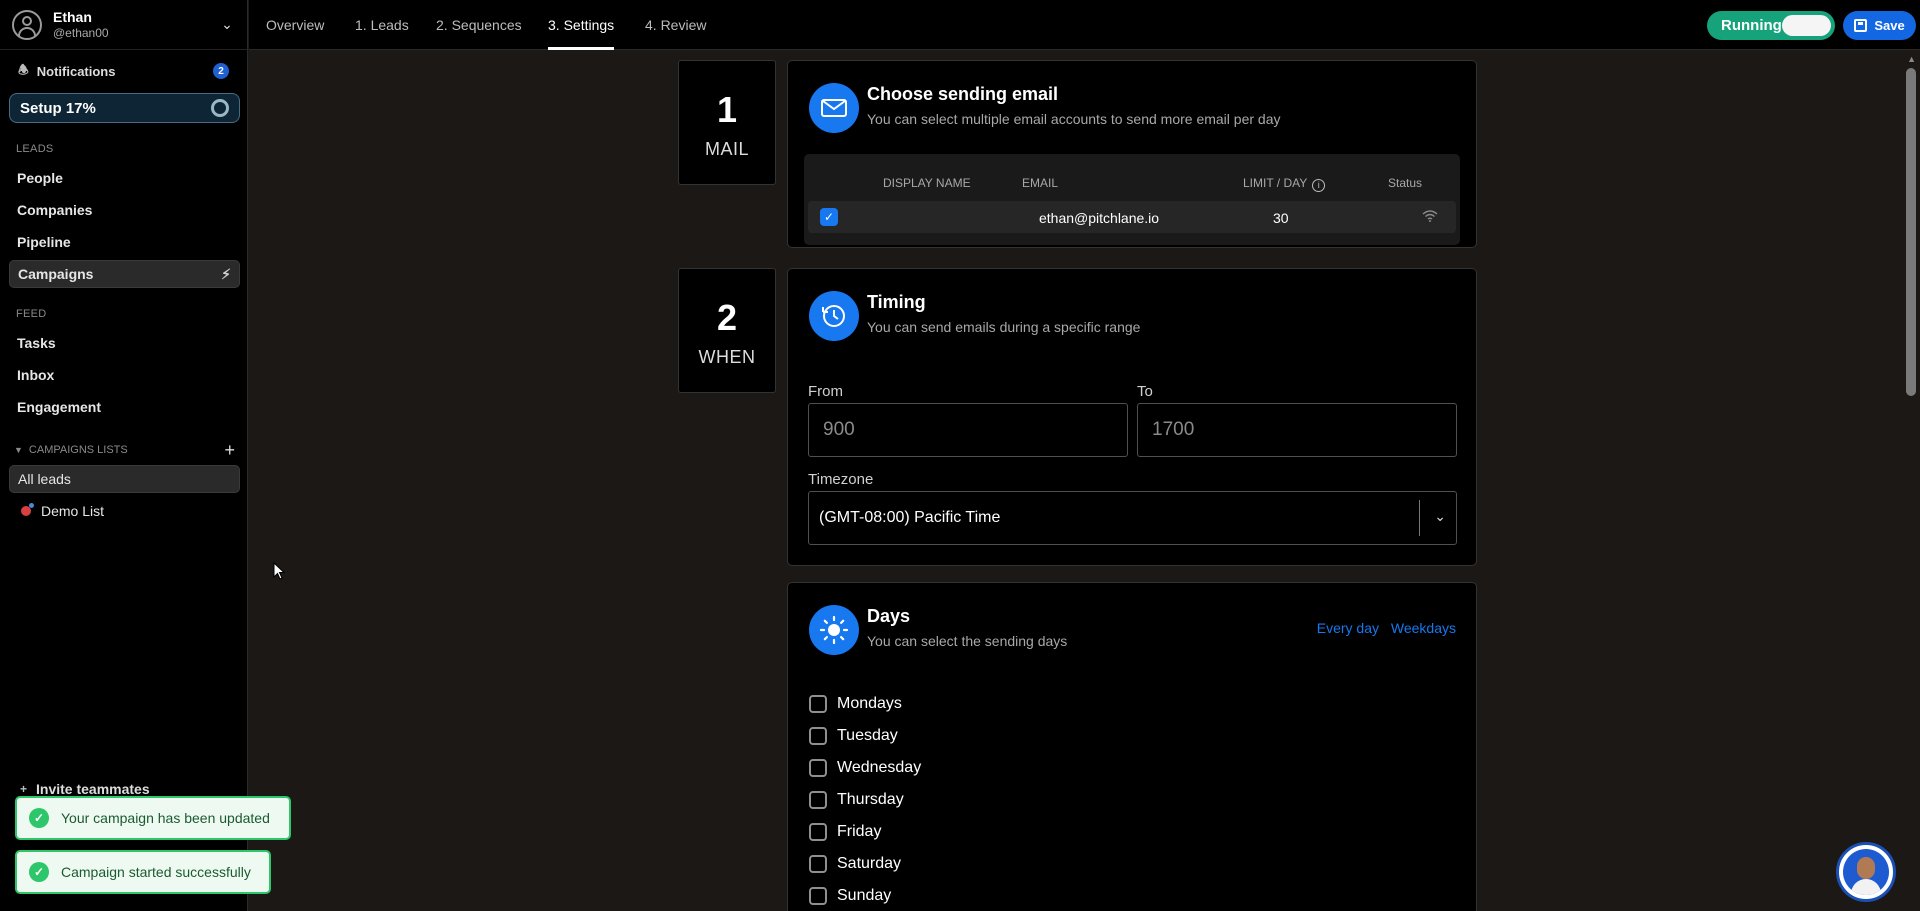 This screenshot has width=1920, height=911. I want to click on scrollbar-thumb, so click(1911, 232).